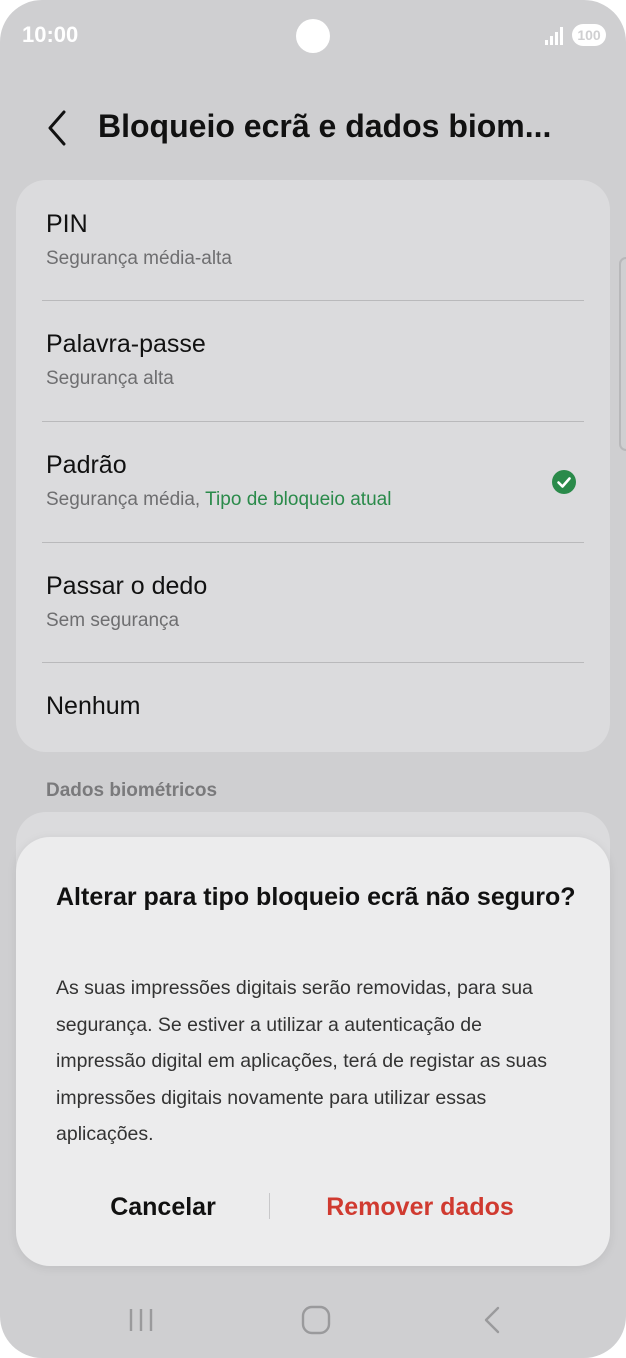 The image size is (626, 1358). I want to click on option-title: Passar o dedo, so click(127, 586).